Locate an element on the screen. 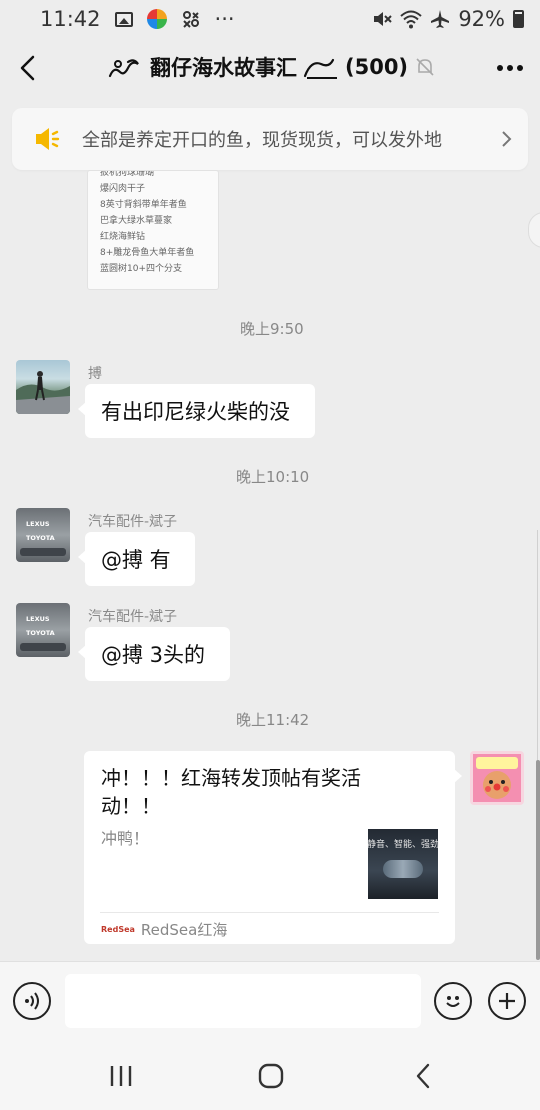 The height and width of the screenshot is (1110, 540). scrollbar is located at coordinates (538, 860).